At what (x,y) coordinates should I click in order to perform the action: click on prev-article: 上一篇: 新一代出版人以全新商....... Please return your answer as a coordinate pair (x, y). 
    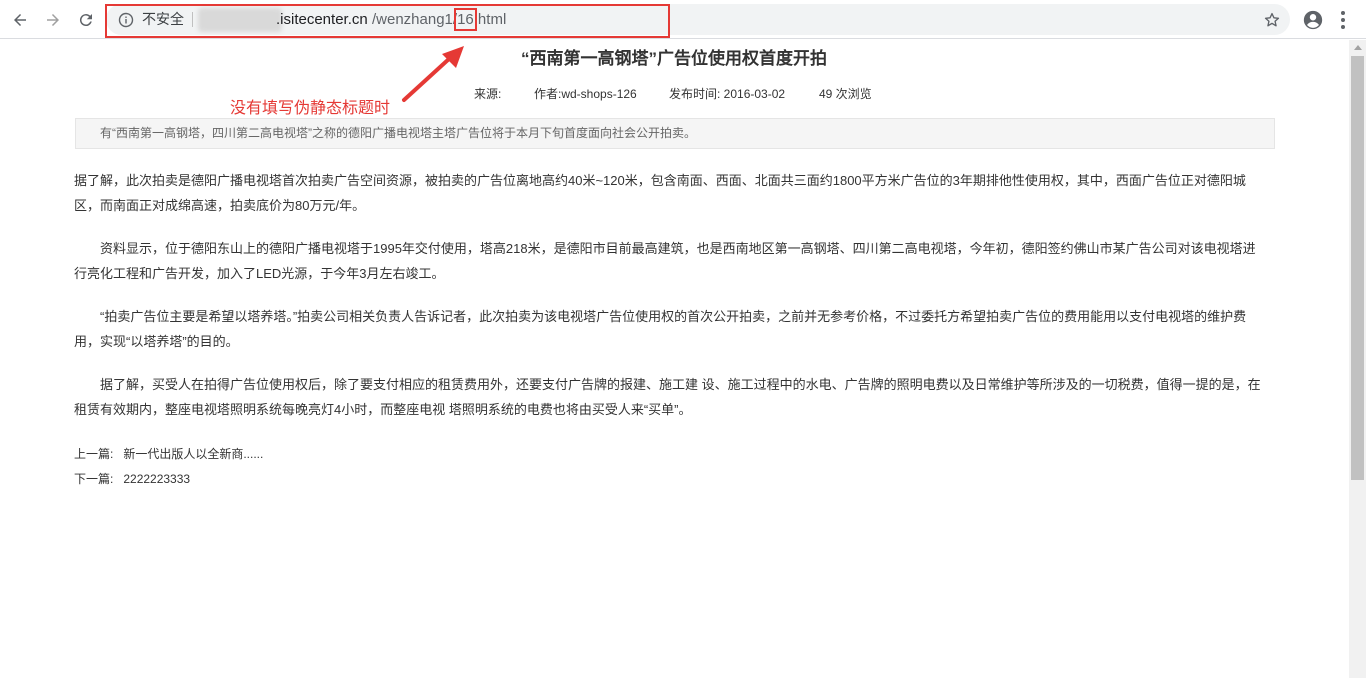
    Looking at the image, I should click on (168, 453).